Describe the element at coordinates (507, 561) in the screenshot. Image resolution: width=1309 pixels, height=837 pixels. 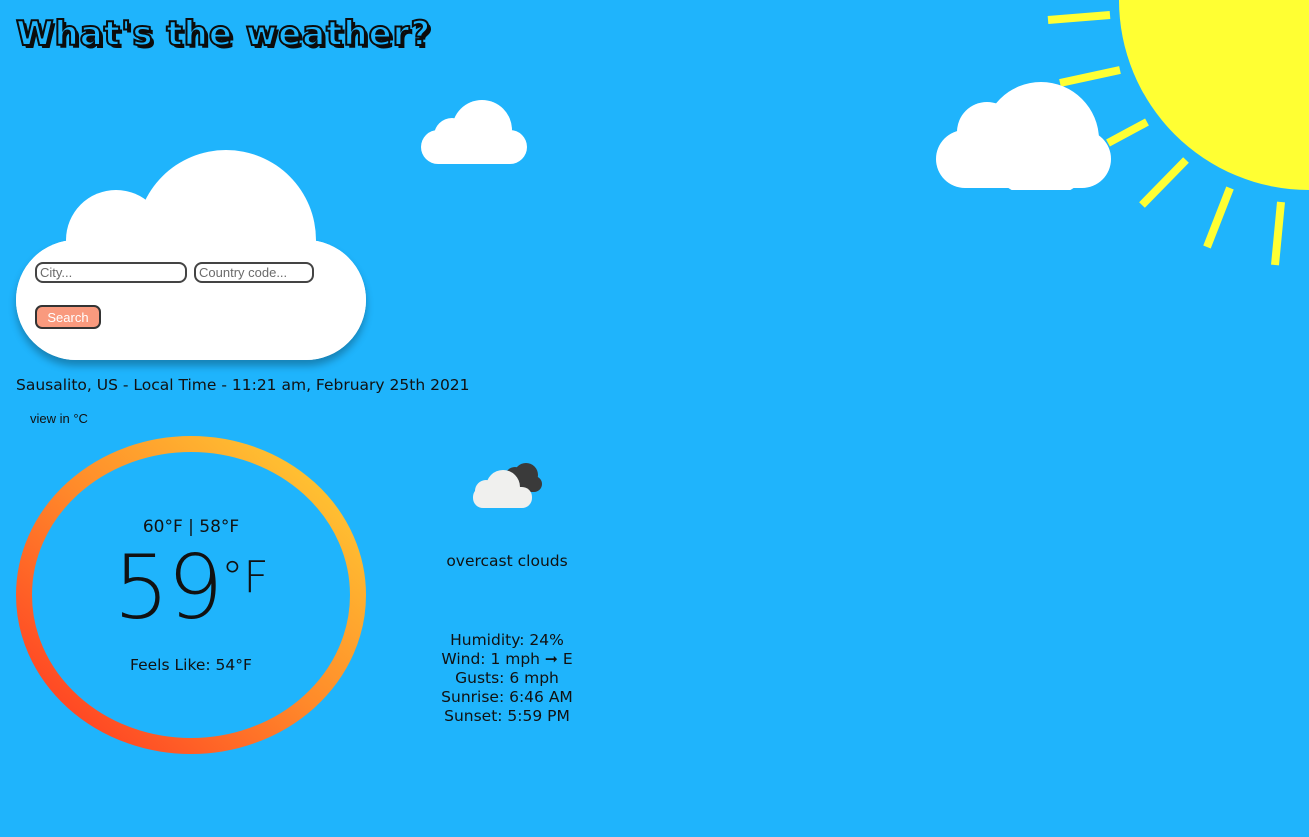
I see `condition-description: overcast clouds` at that location.